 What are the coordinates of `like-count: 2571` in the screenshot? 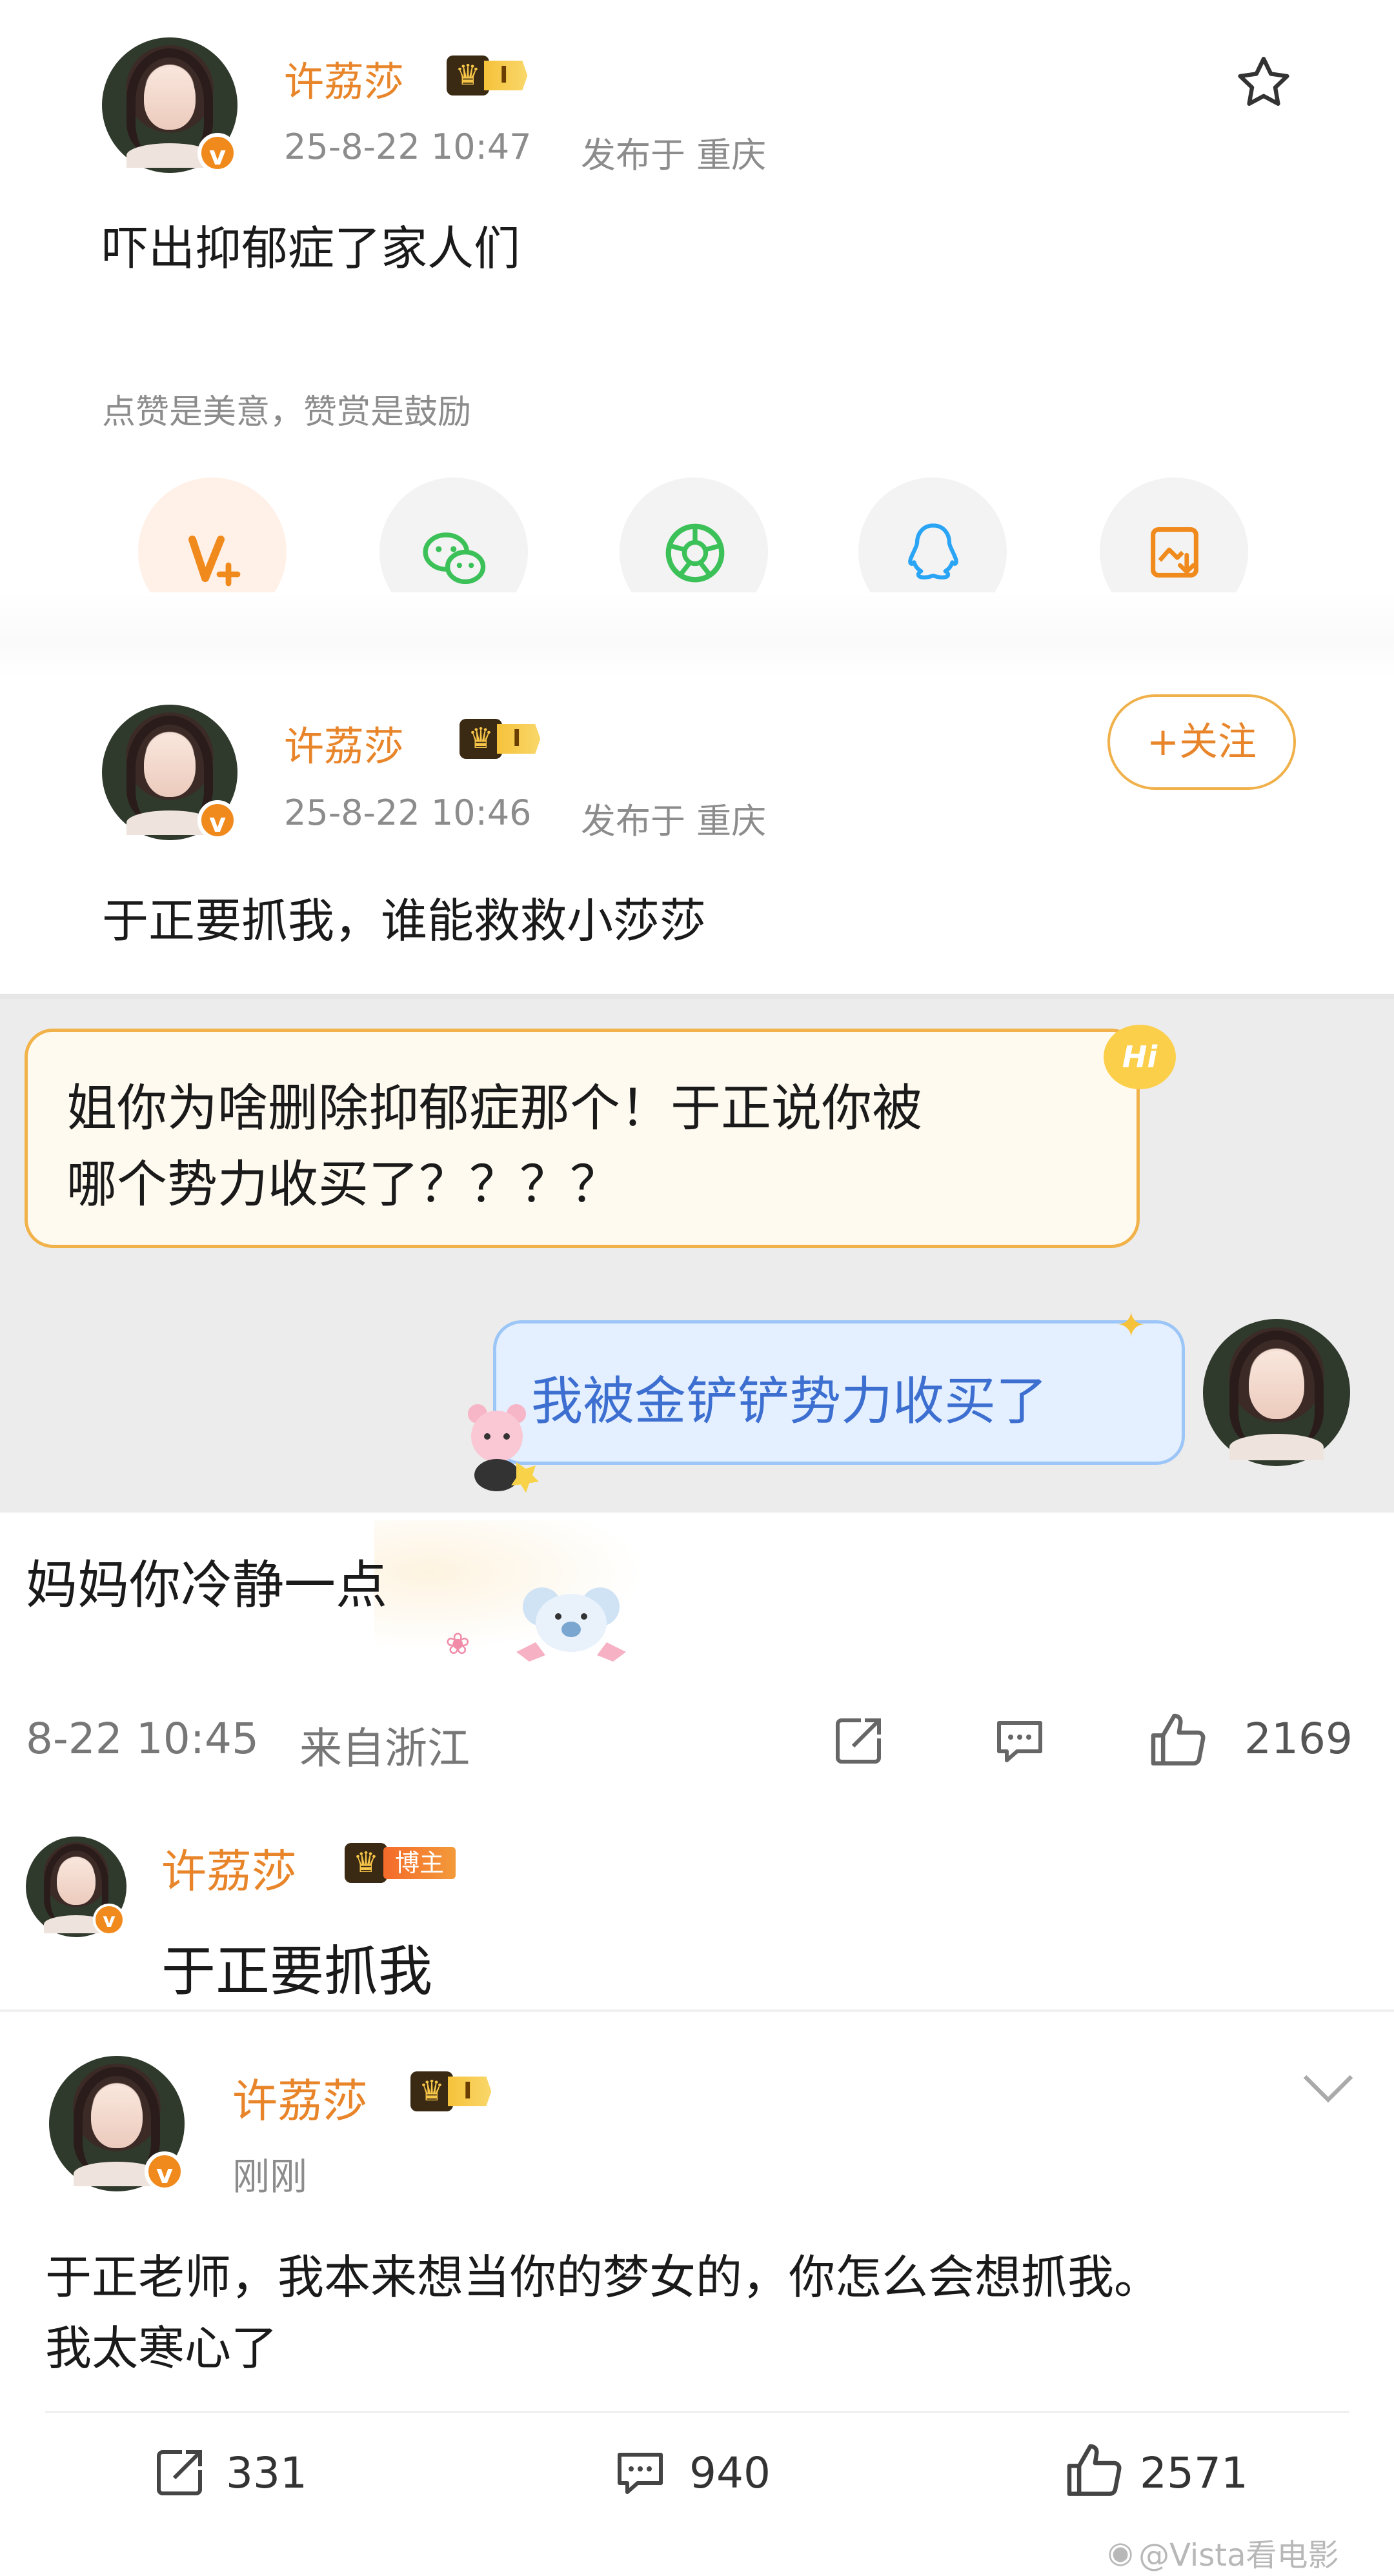 It's located at (1194, 2473).